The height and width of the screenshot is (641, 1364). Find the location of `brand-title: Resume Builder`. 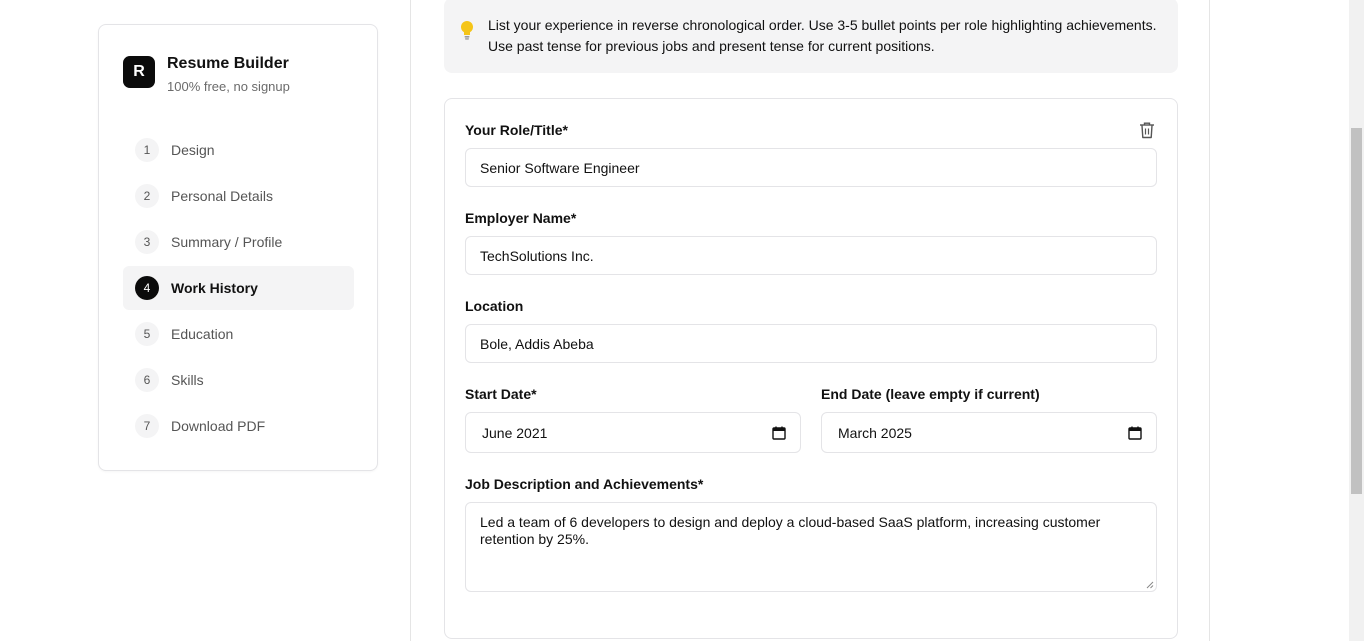

brand-title: Resume Builder is located at coordinates (228, 63).